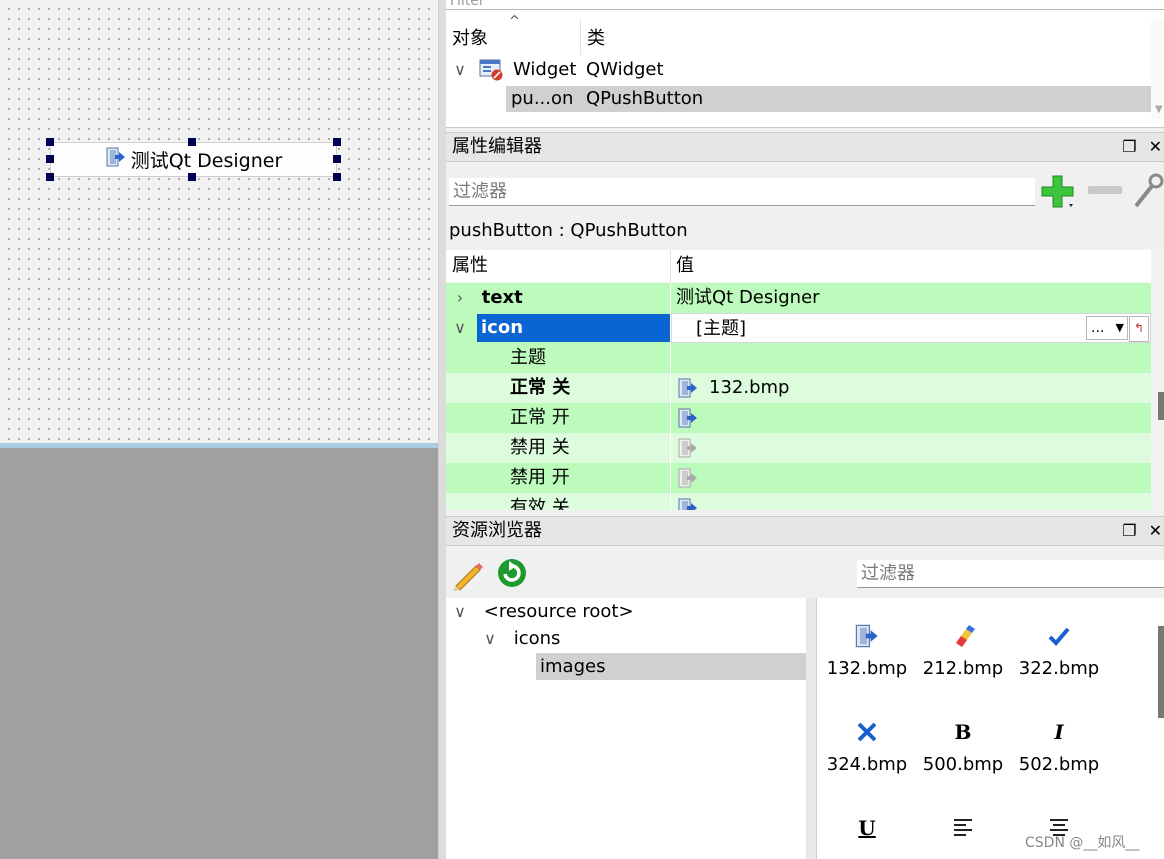 The width and height of the screenshot is (1164, 859). What do you see at coordinates (1159, 109) in the screenshot?
I see `scroll-down-arrow-icon: ▼` at bounding box center [1159, 109].